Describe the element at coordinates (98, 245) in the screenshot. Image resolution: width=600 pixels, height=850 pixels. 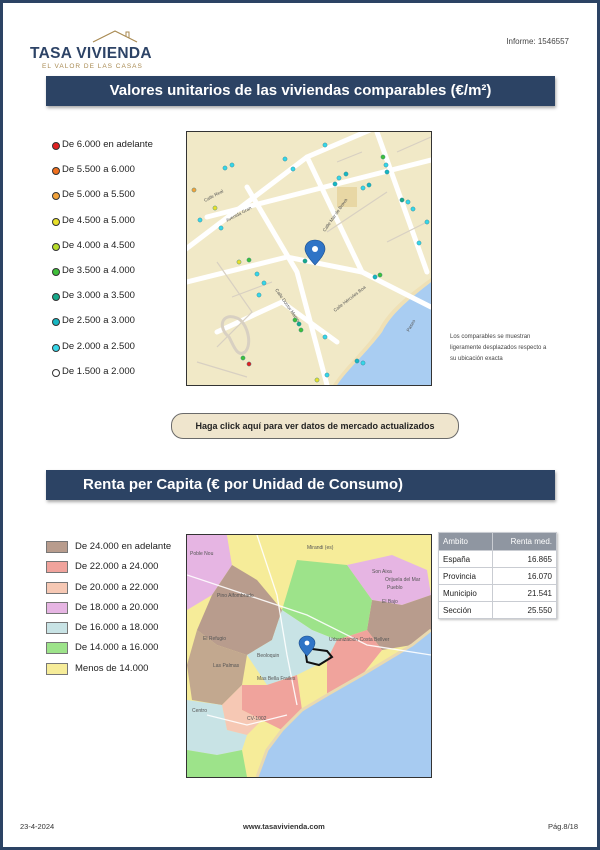
I see `legend-label: De 4.000 a 4.500` at that location.